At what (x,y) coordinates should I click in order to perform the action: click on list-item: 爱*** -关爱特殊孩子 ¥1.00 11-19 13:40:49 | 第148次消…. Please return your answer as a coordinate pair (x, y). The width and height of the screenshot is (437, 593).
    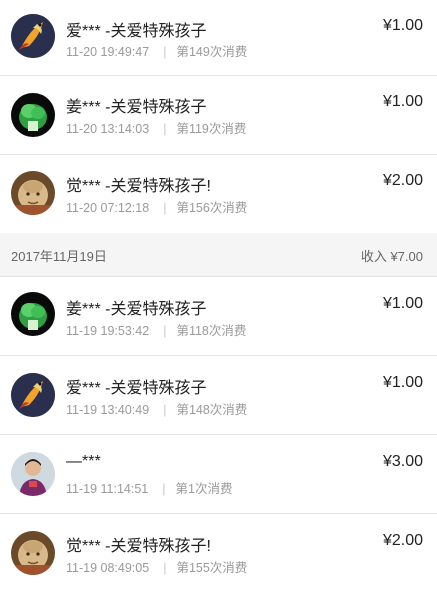
    Looking at the image, I should click on (218, 395).